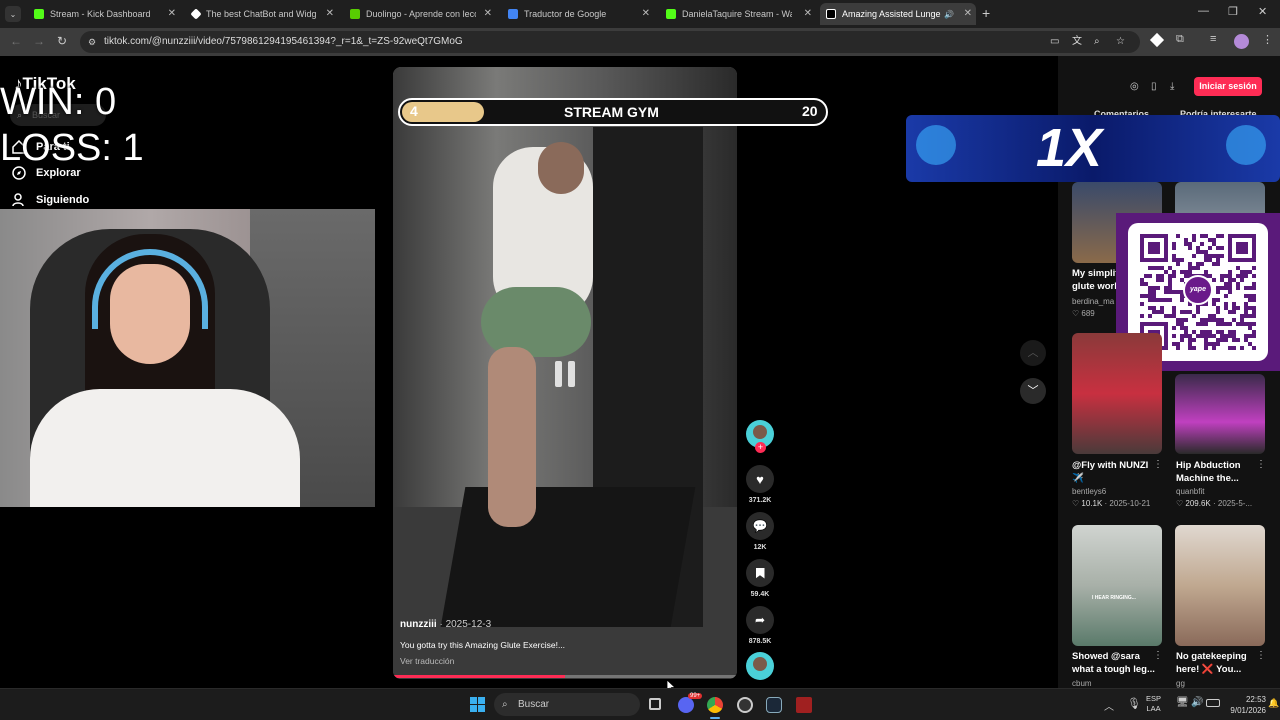 The height and width of the screenshot is (720, 1280). What do you see at coordinates (1154, 86) in the screenshot?
I see `device-icon: ▯` at bounding box center [1154, 86].